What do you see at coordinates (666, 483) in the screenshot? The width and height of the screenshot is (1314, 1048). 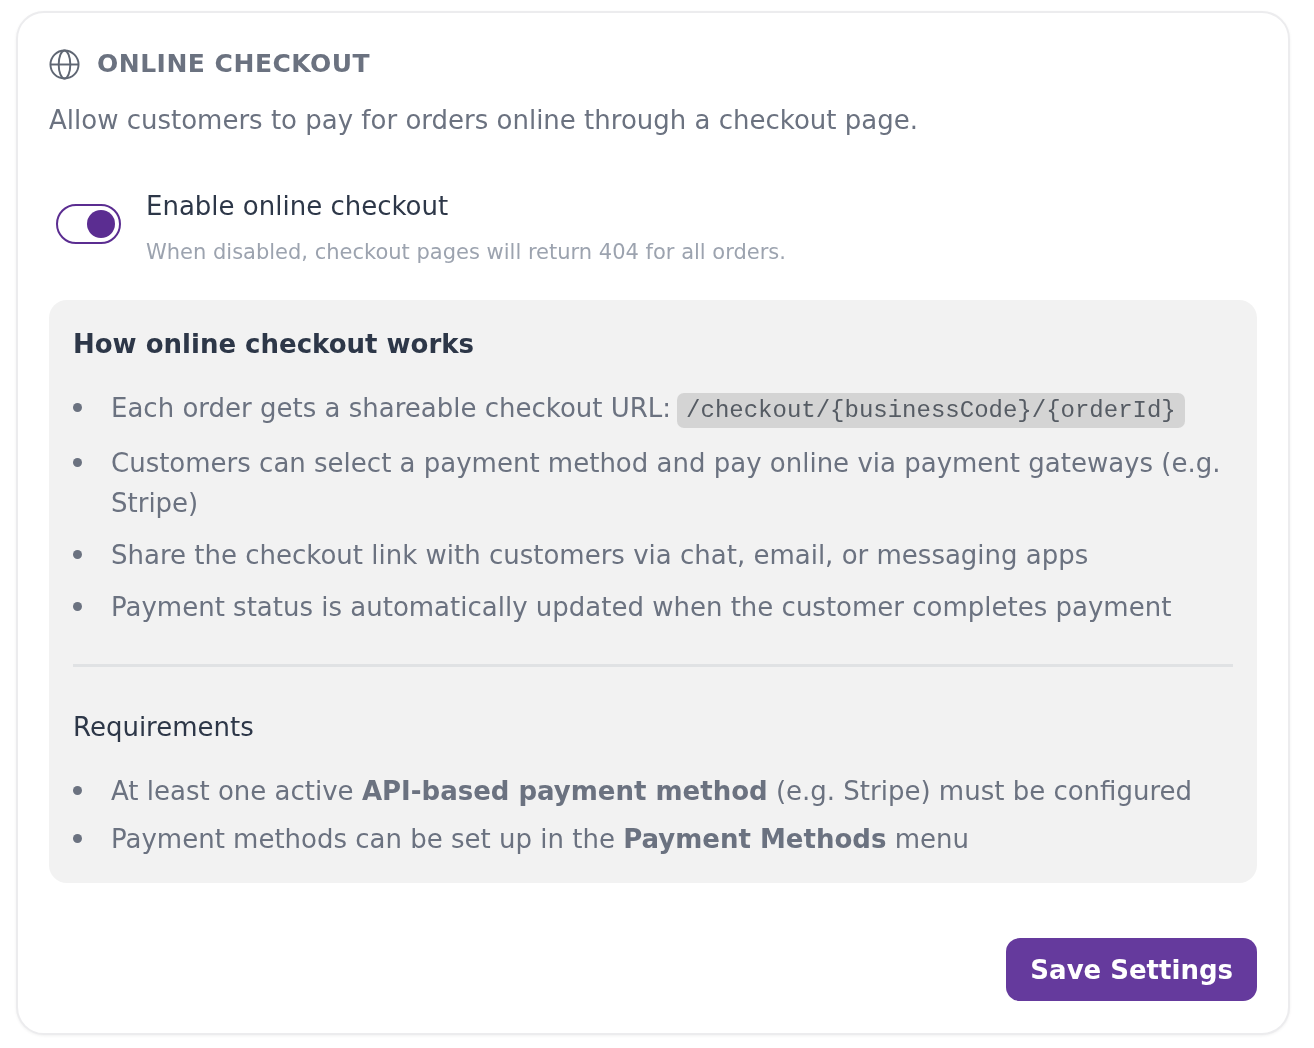 I see `list-item-text: Customers can select a payment method and pay online via payment gateways (e.g. Stripe)` at bounding box center [666, 483].